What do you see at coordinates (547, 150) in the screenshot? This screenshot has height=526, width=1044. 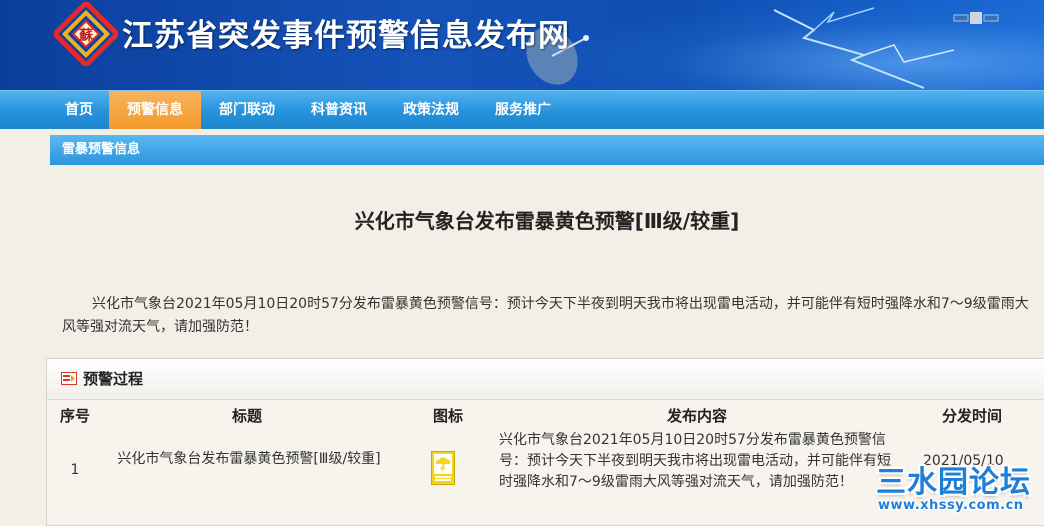 I see `section-header: 雷暴预警信息` at bounding box center [547, 150].